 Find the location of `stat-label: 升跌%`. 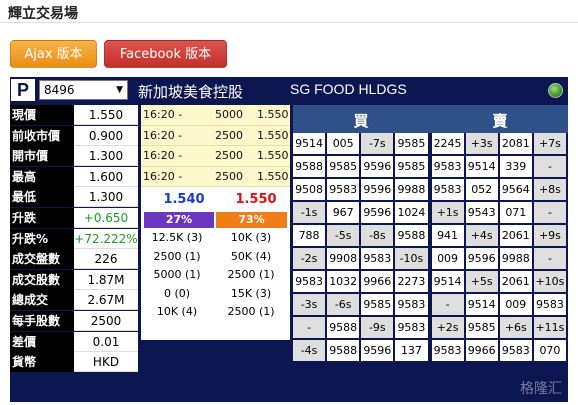

stat-label: 升跌% is located at coordinates (42, 238).